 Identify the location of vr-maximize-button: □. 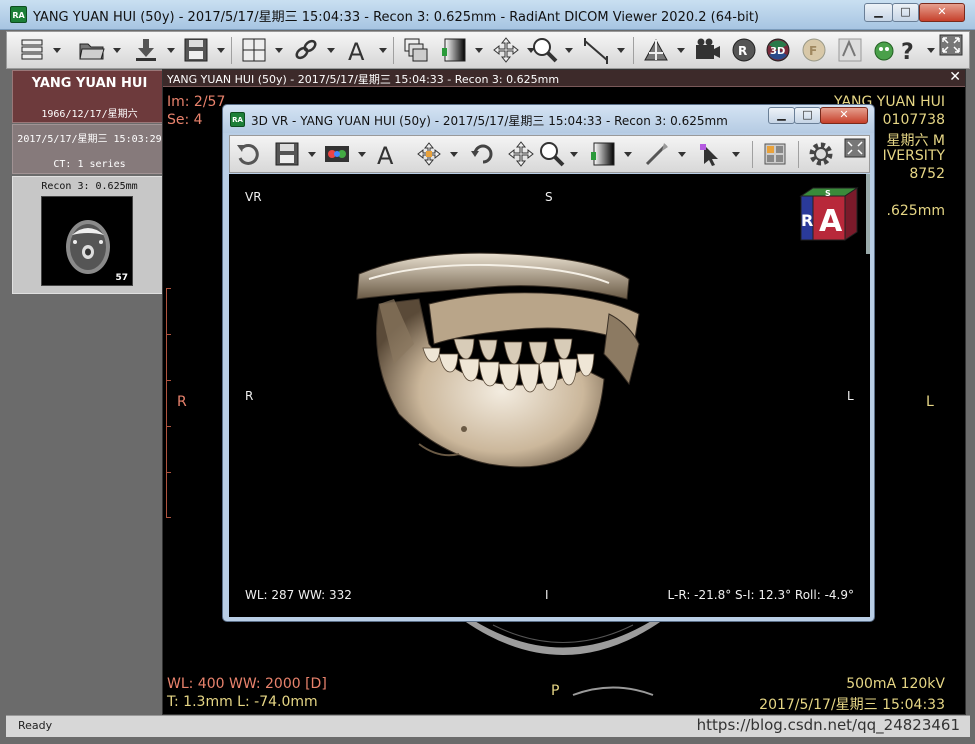
(807, 115).